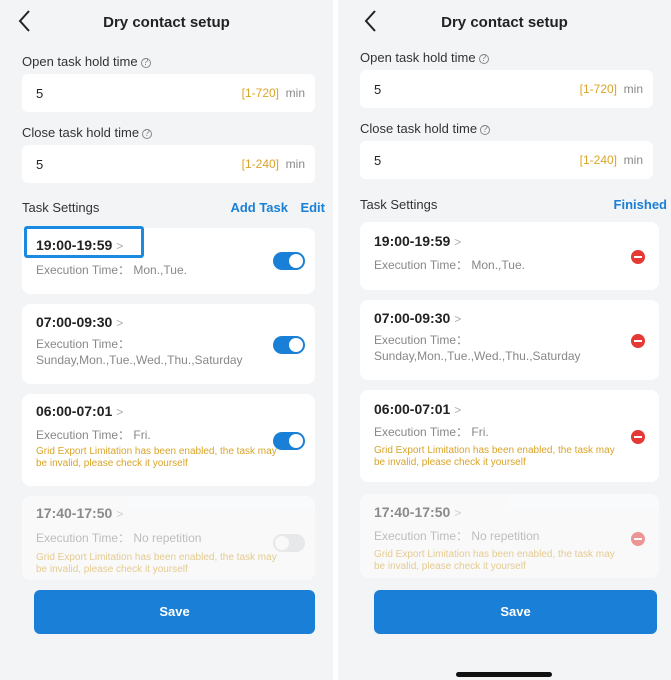 The image size is (671, 680). Describe the element at coordinates (504, 674) in the screenshot. I see `home-indicator` at that location.